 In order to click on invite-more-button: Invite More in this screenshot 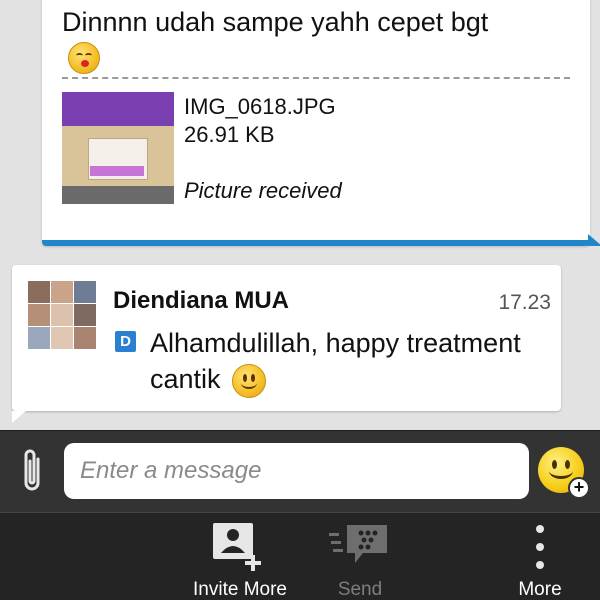, I will do `click(240, 556)`.